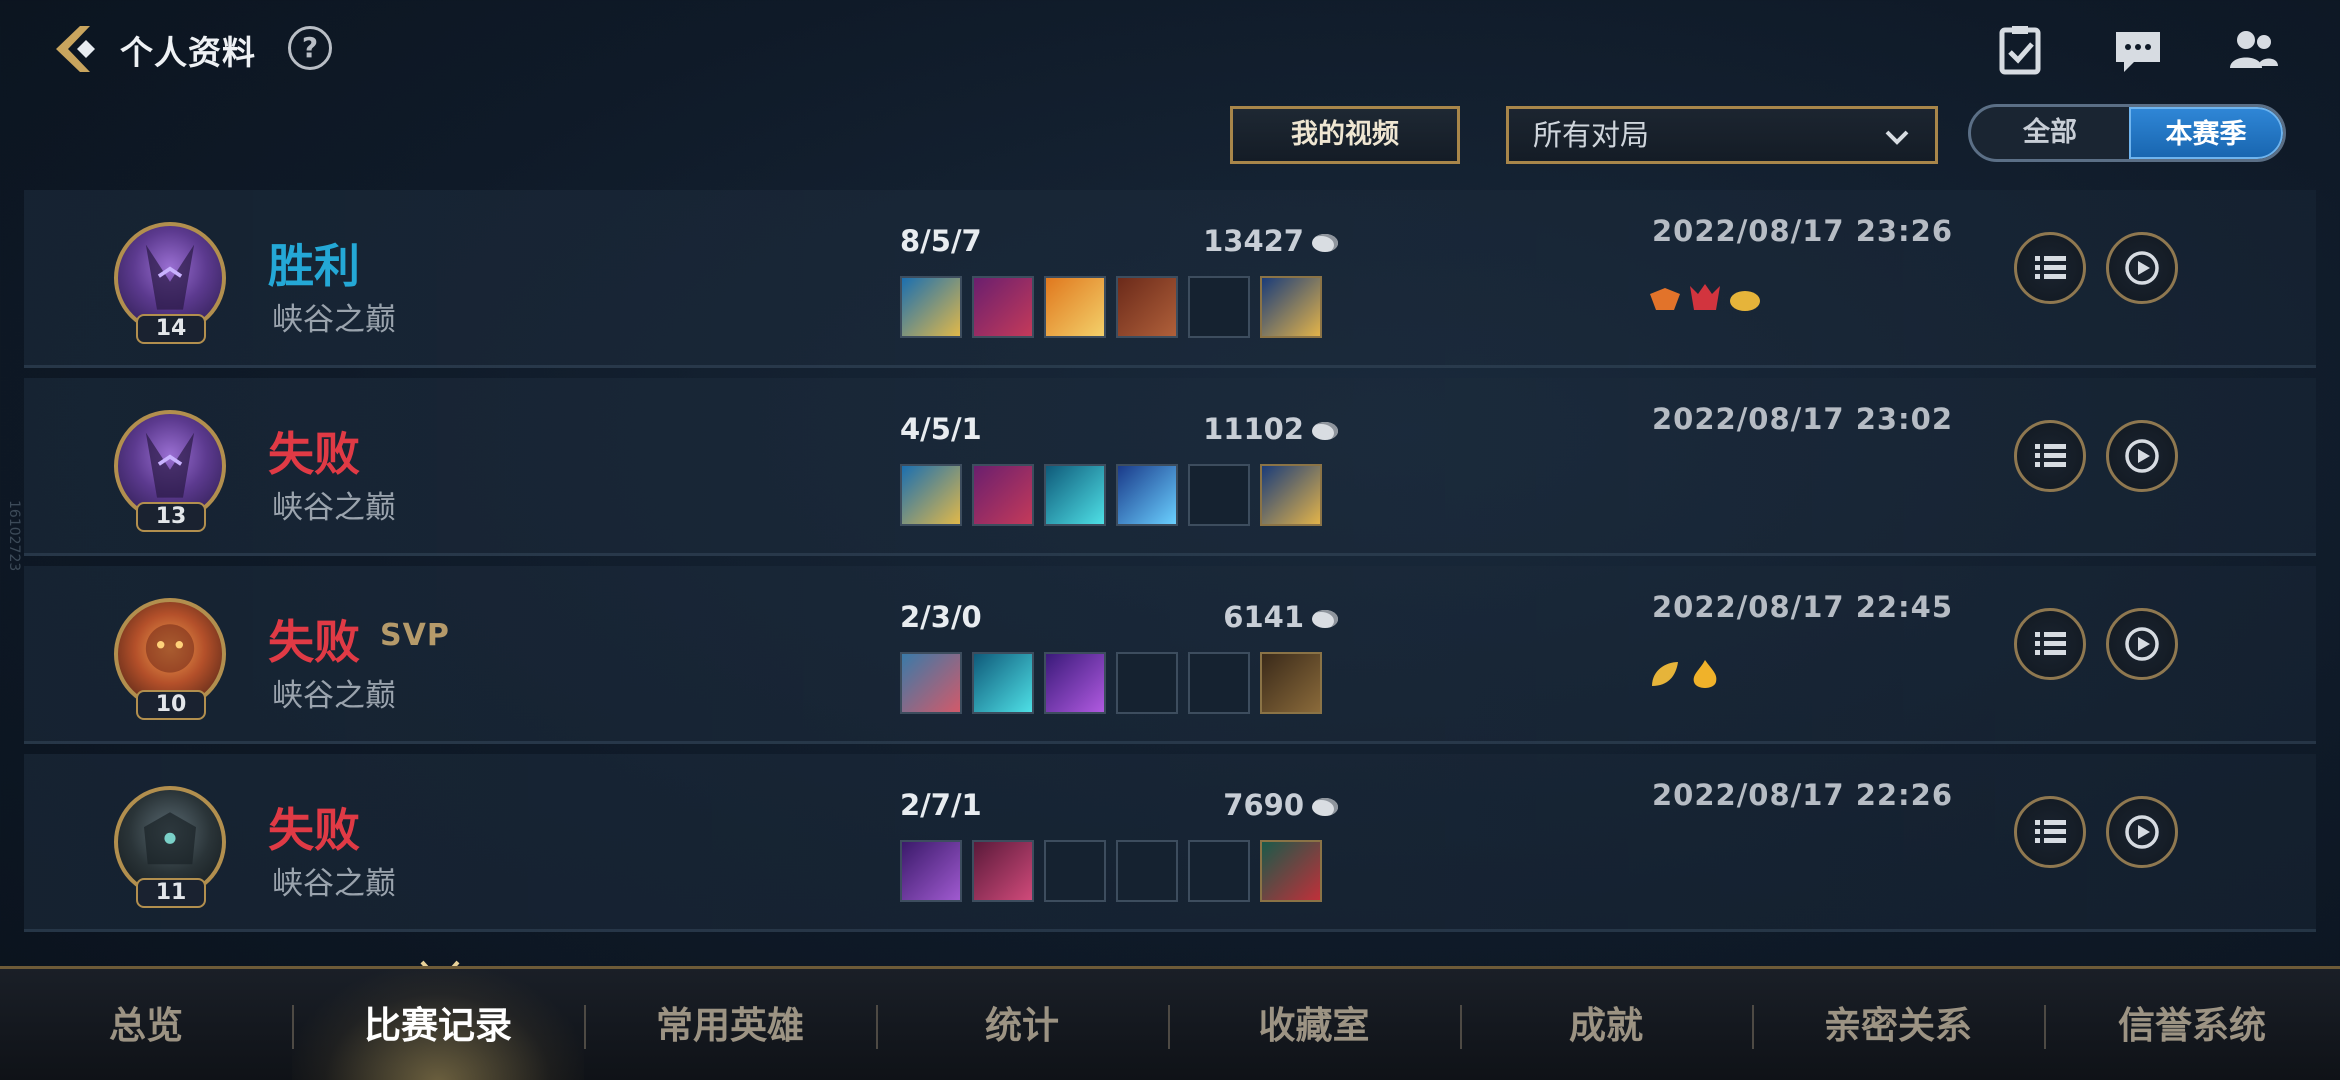 This screenshot has width=2340, height=1080. I want to click on gold-earned: 11102, so click(1248, 429).